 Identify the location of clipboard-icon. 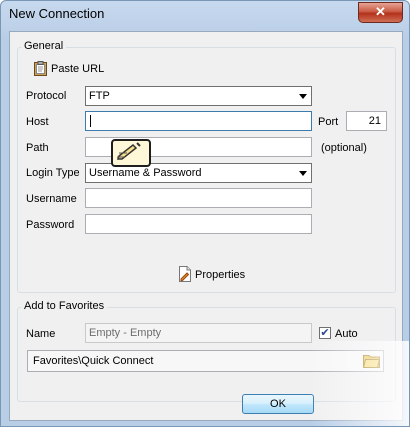
(40, 70).